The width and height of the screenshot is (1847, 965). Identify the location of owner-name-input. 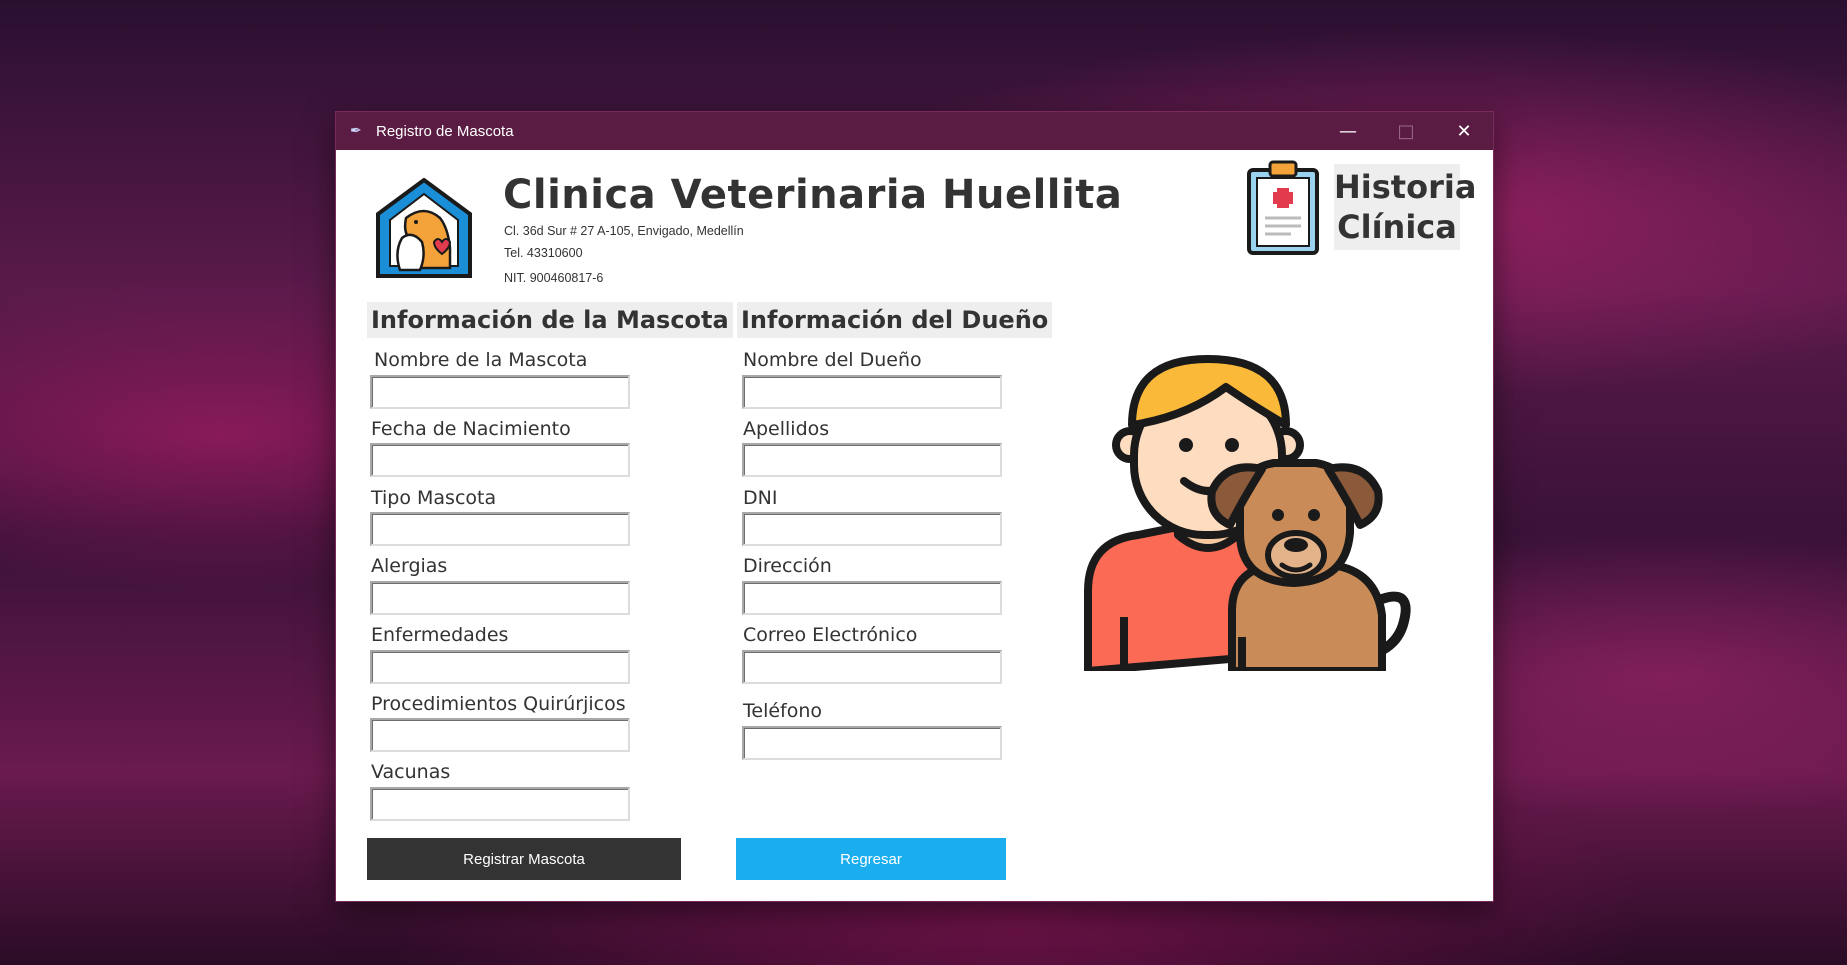
(872, 392).